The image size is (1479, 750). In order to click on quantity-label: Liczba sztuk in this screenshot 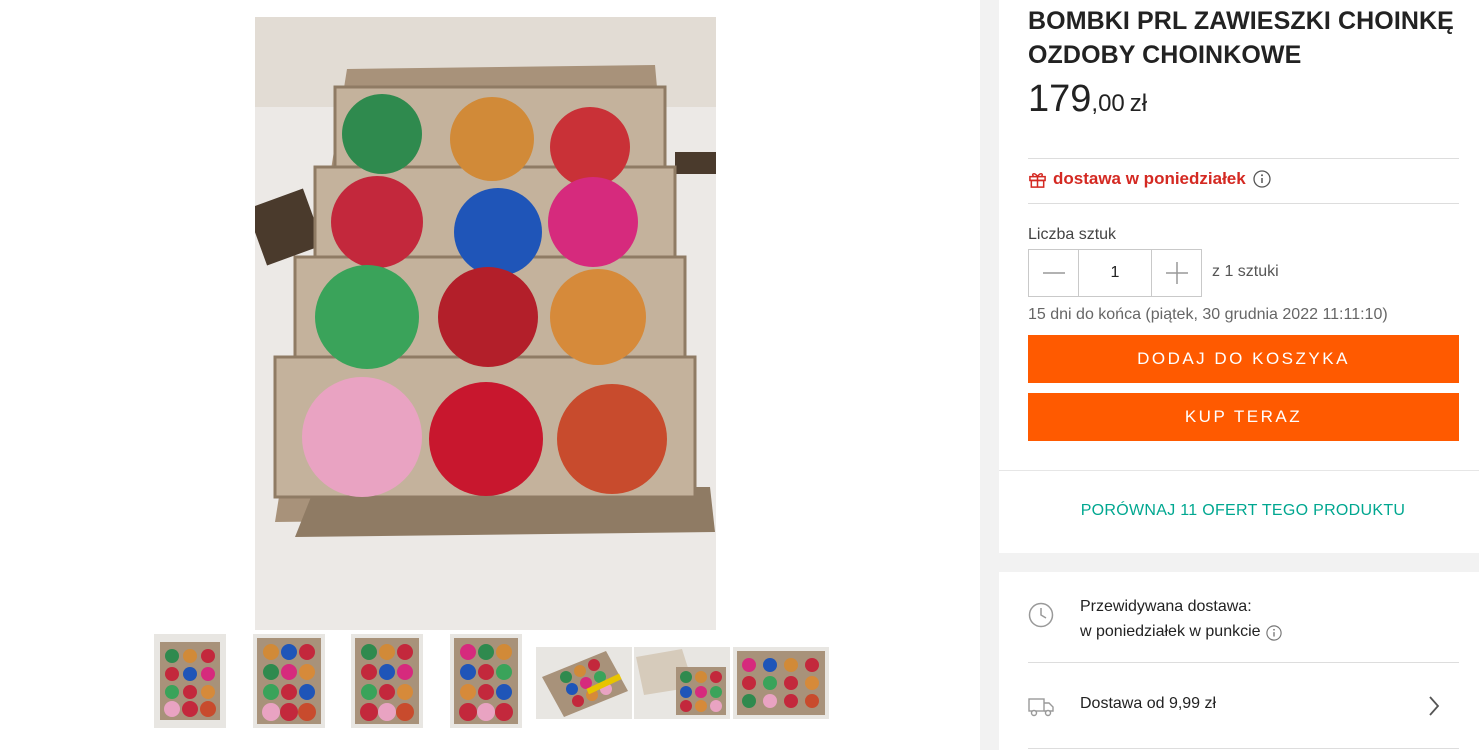, I will do `click(1072, 234)`.